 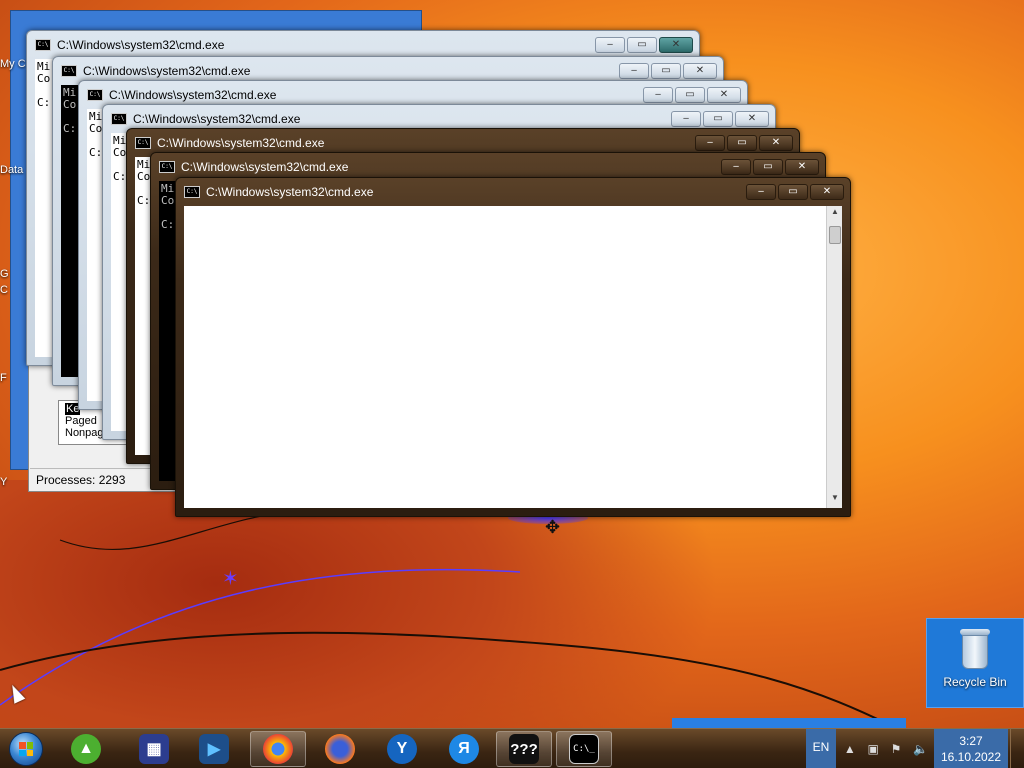 I want to click on taskbar-app-9: C:\_, so click(x=584, y=749).